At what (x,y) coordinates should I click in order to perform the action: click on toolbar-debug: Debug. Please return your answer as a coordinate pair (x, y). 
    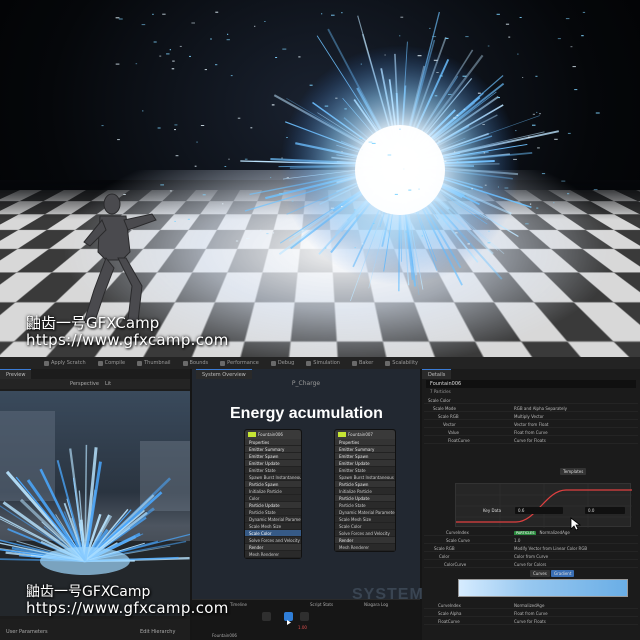
    Looking at the image, I should click on (282, 363).